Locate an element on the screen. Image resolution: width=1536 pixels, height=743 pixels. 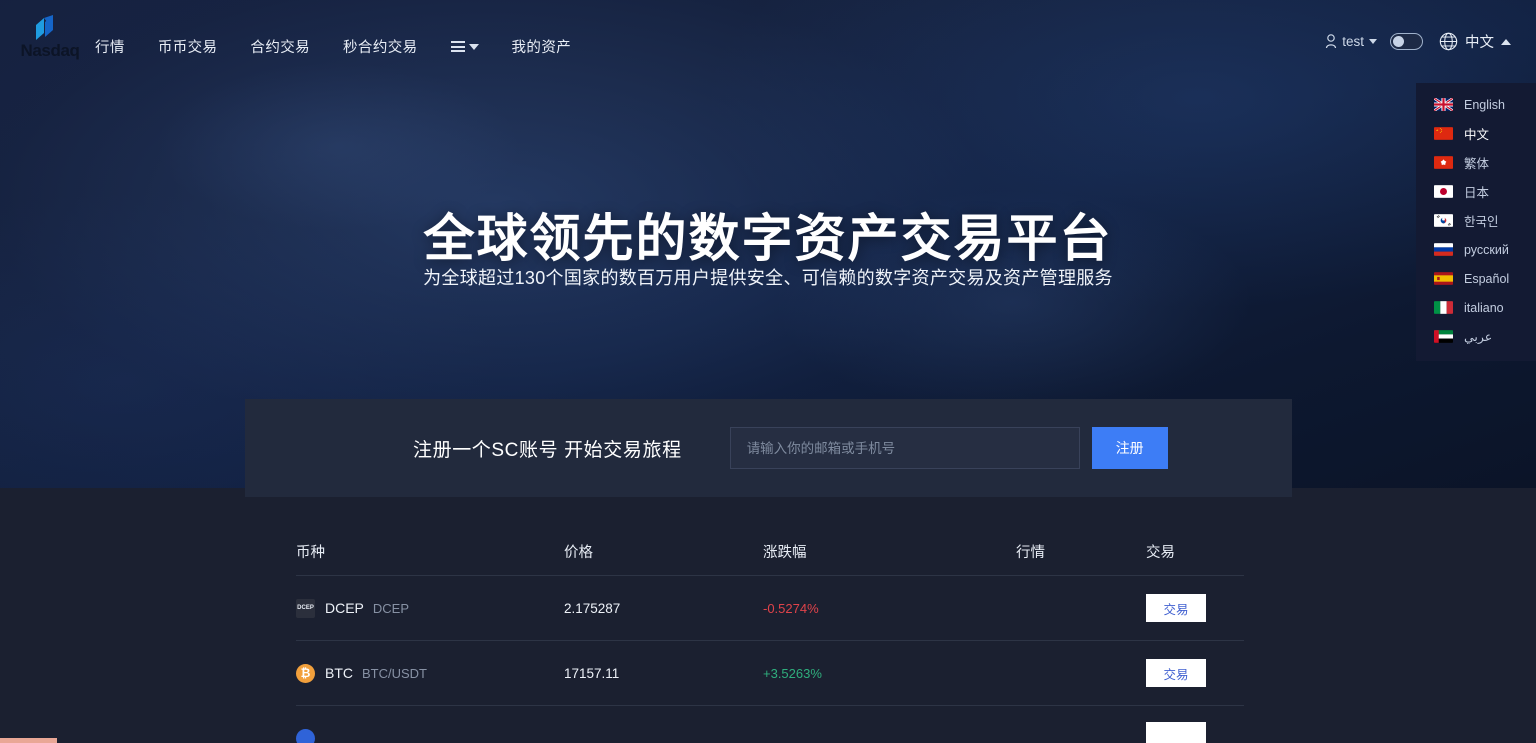
user-name-label: test is located at coordinates (1353, 41).